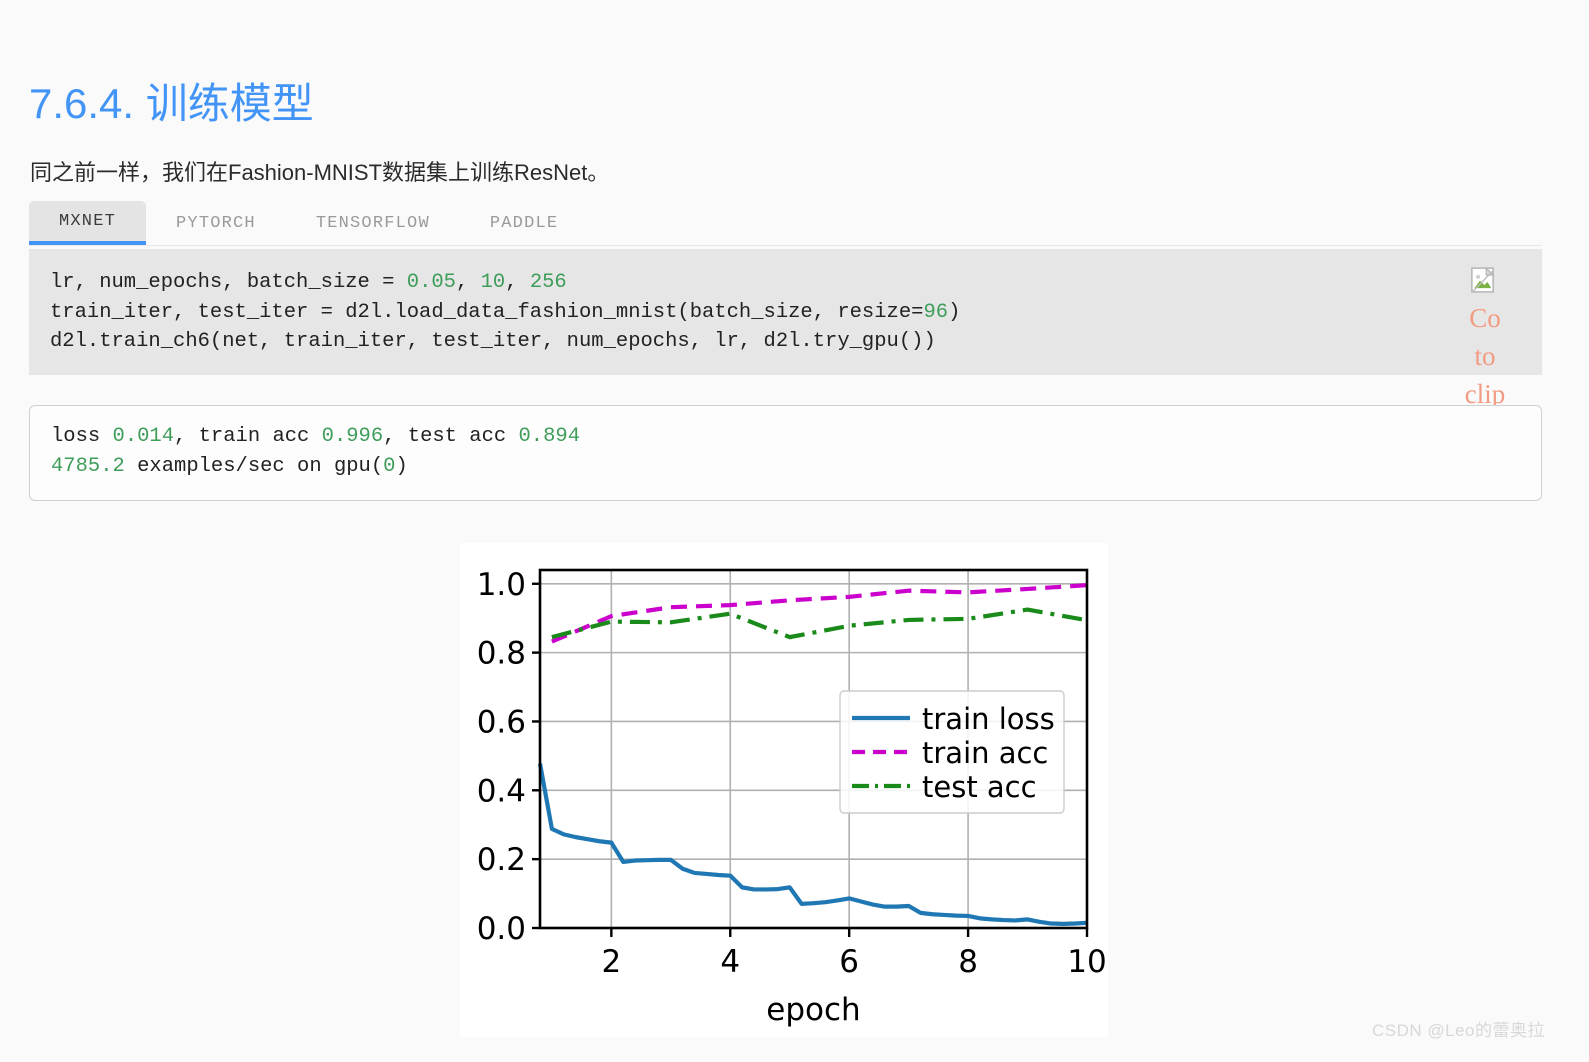  Describe the element at coordinates (320, 172) in the screenshot. I see `intro-paragraph: 同之前一样，我们在Fashion-MNIST数据集上训练ResNet。` at that location.